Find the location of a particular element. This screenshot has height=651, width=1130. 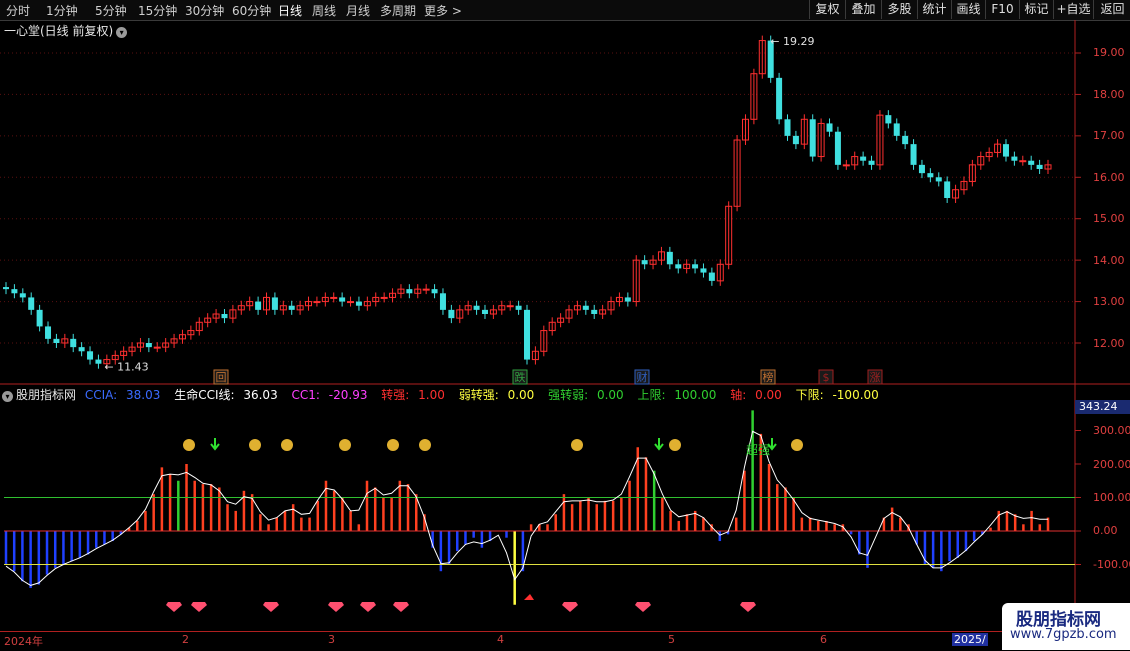

price-tick: 13.00 is located at coordinates (1109, 301).